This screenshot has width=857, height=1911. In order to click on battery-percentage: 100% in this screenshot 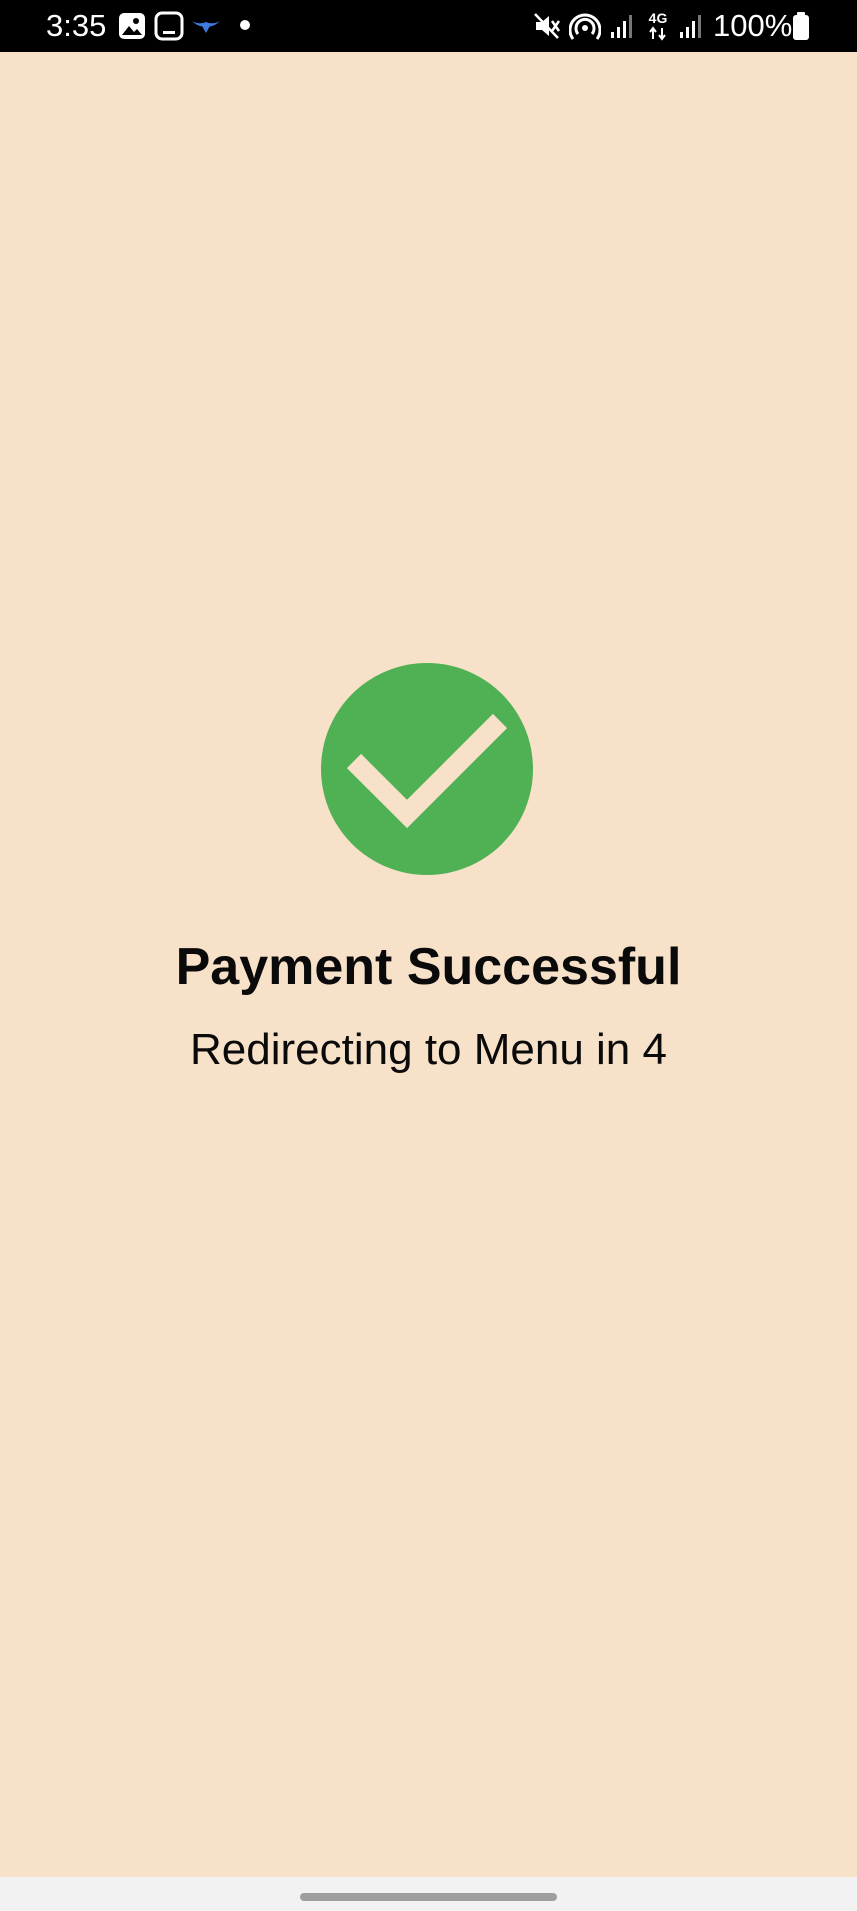, I will do `click(753, 25)`.